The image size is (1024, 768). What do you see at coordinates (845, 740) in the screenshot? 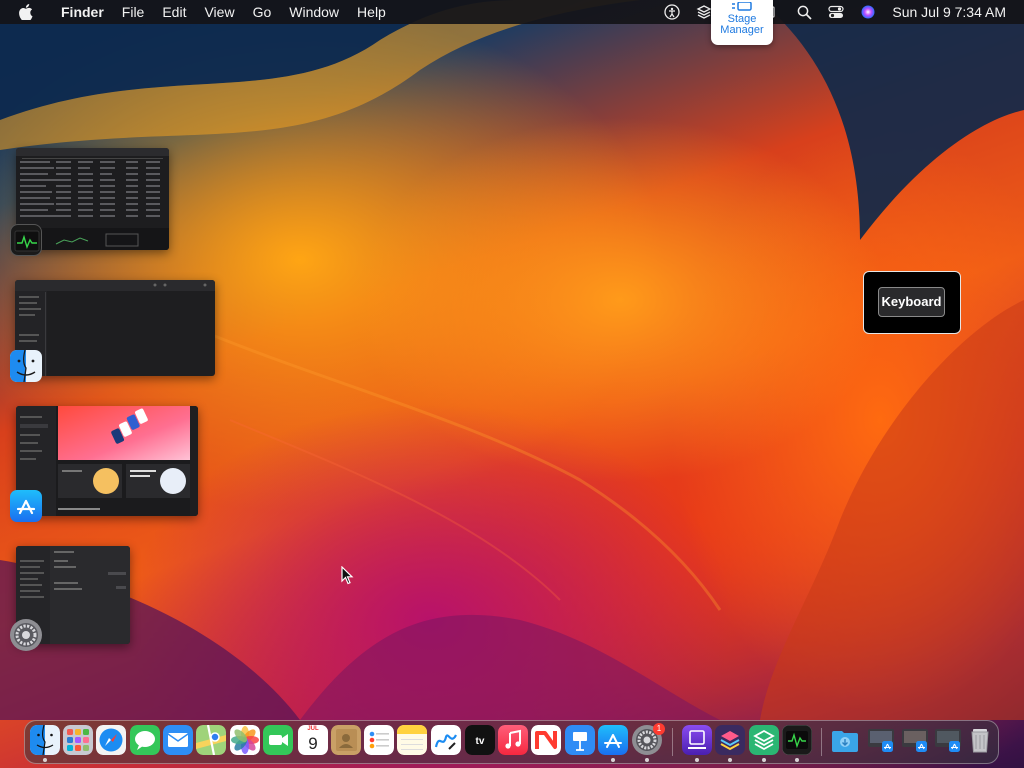
I see `dock-downloads-folder-icon` at bounding box center [845, 740].